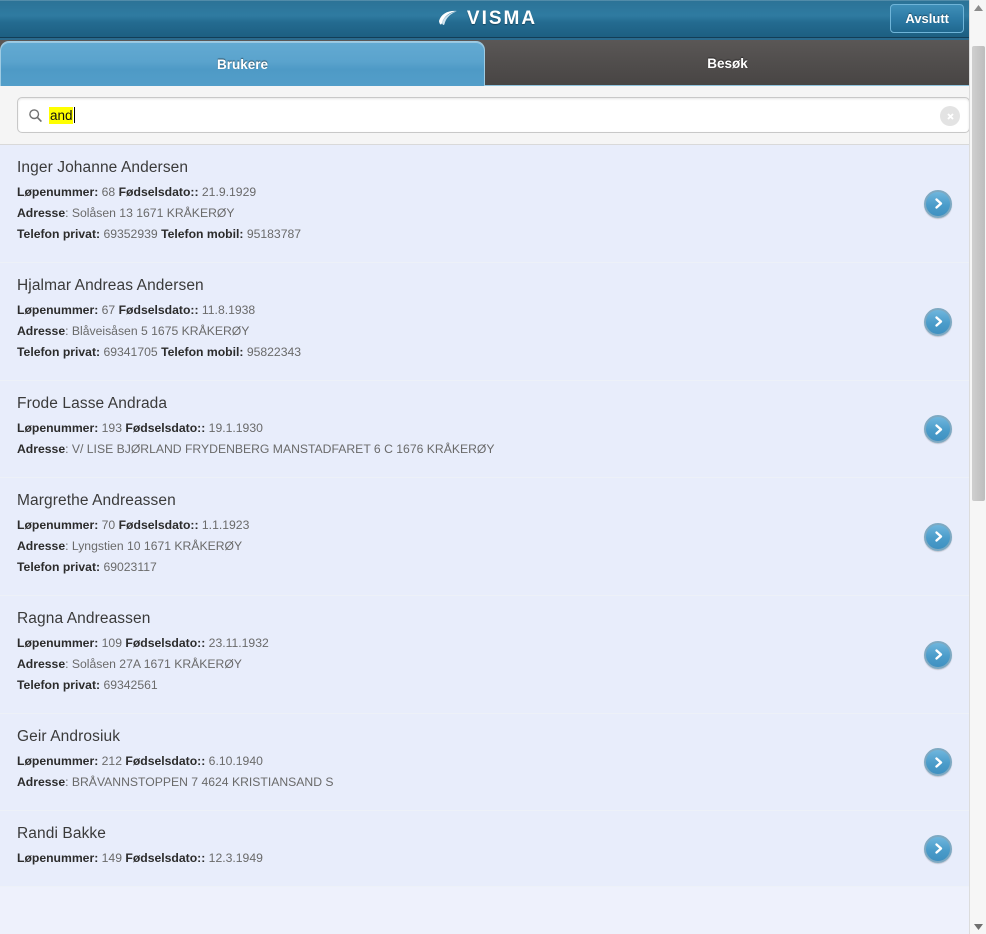 The width and height of the screenshot is (986, 934). I want to click on fodselsdato-value: 6.10.1940, so click(234, 761).